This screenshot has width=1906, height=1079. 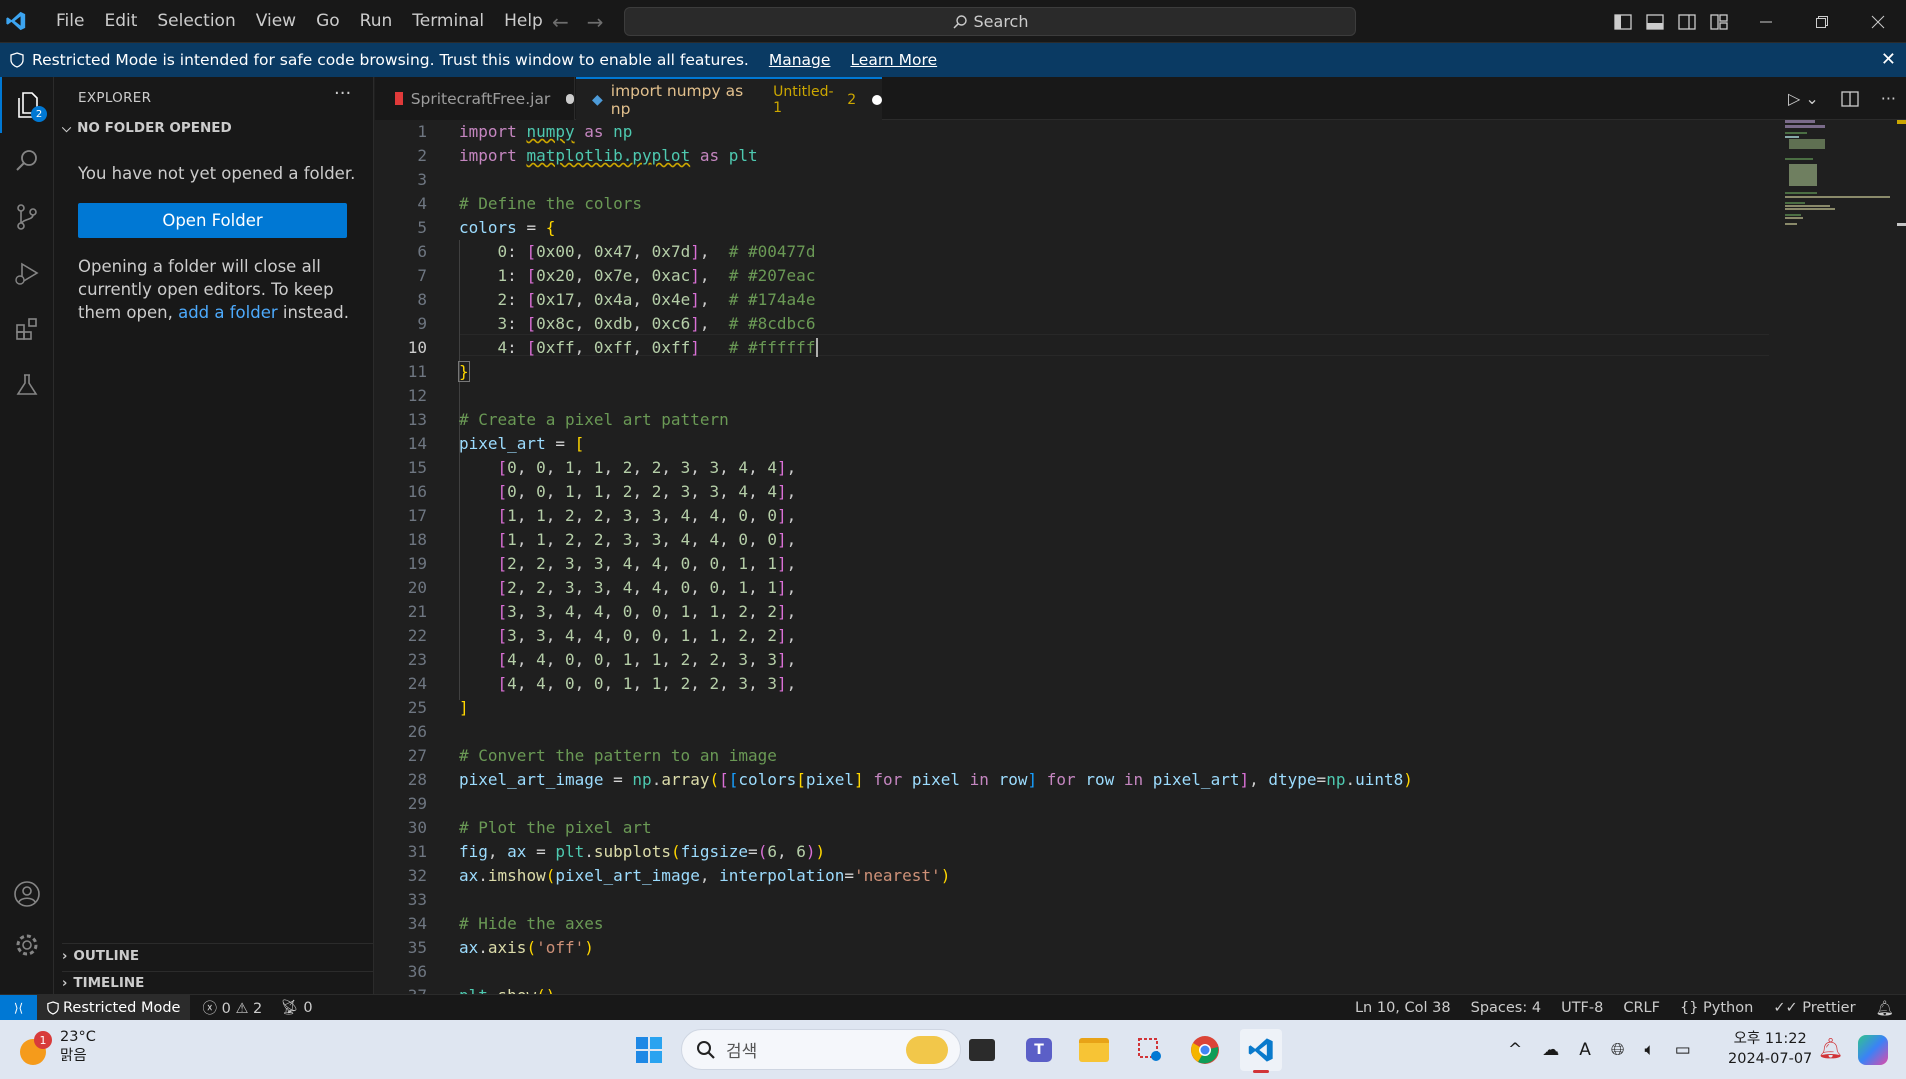 I want to click on weather-widget: 1 23°C 맑음, so click(x=56, y=1047).